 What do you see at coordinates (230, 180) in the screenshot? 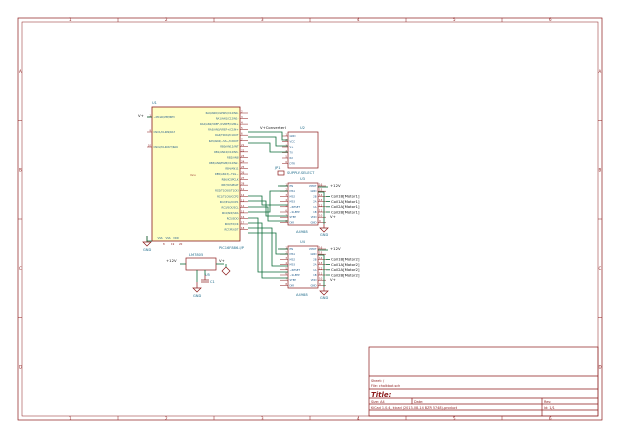
I see `u1-pin-name: RB6/ICSPCLK` at bounding box center [230, 180].